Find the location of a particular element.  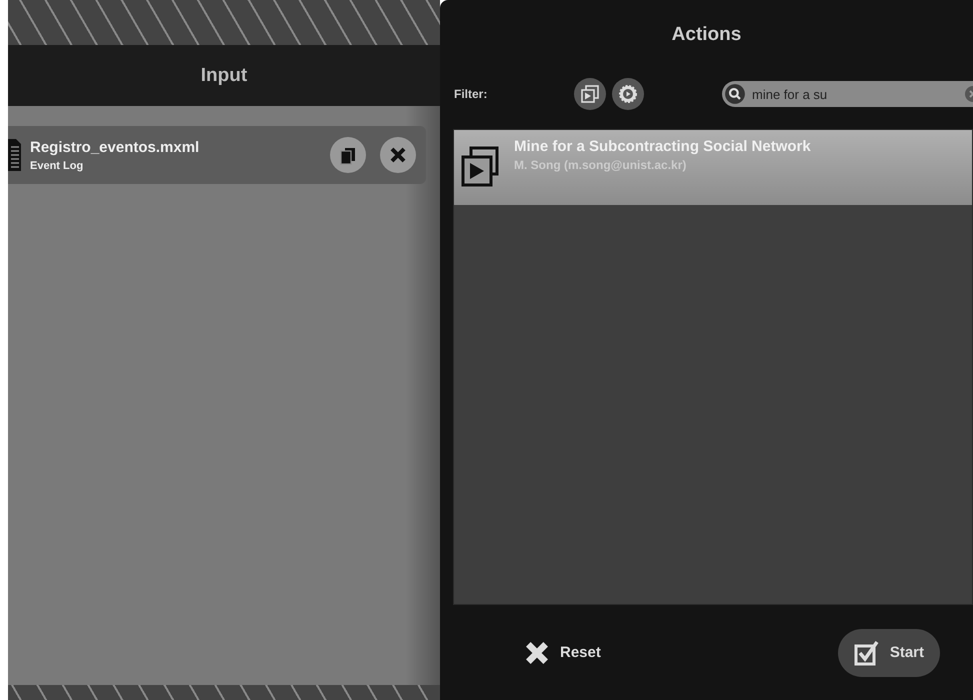

gear-icon is located at coordinates (628, 94).